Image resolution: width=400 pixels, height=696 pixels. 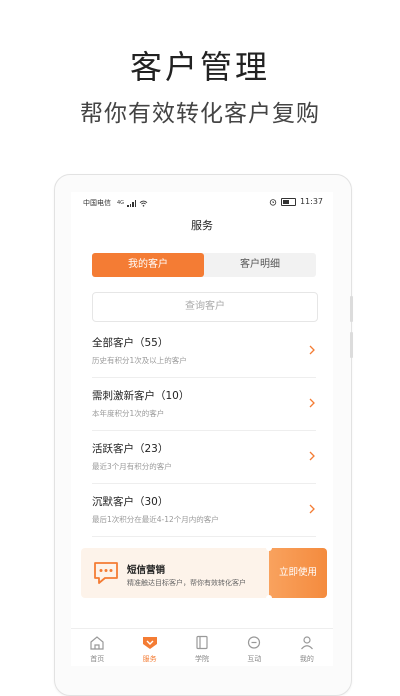 I want to click on tab-label: 服务, so click(x=149, y=659).